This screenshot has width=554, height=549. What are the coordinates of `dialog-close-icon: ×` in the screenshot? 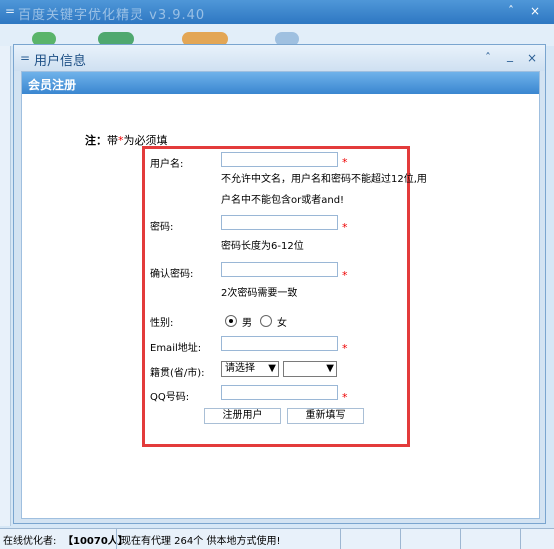 It's located at (532, 58).